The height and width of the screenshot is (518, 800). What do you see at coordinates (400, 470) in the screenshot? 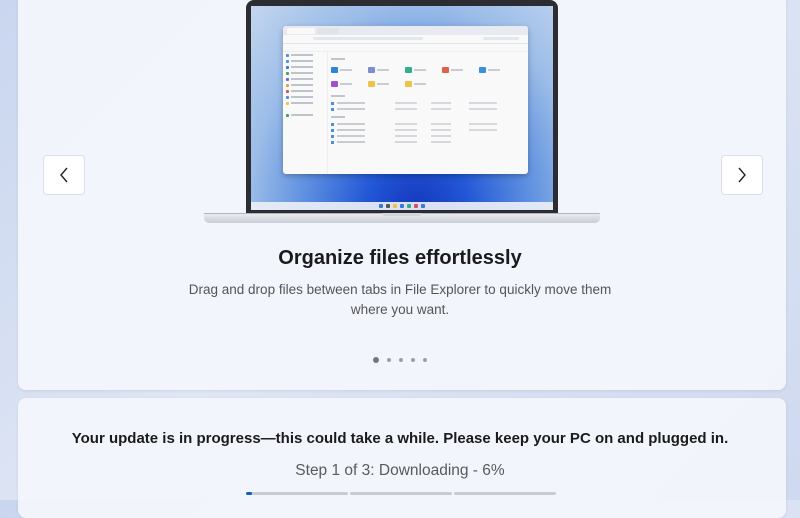
I see `update-step-text: Step 1 of 3: Downloading - 6%` at bounding box center [400, 470].